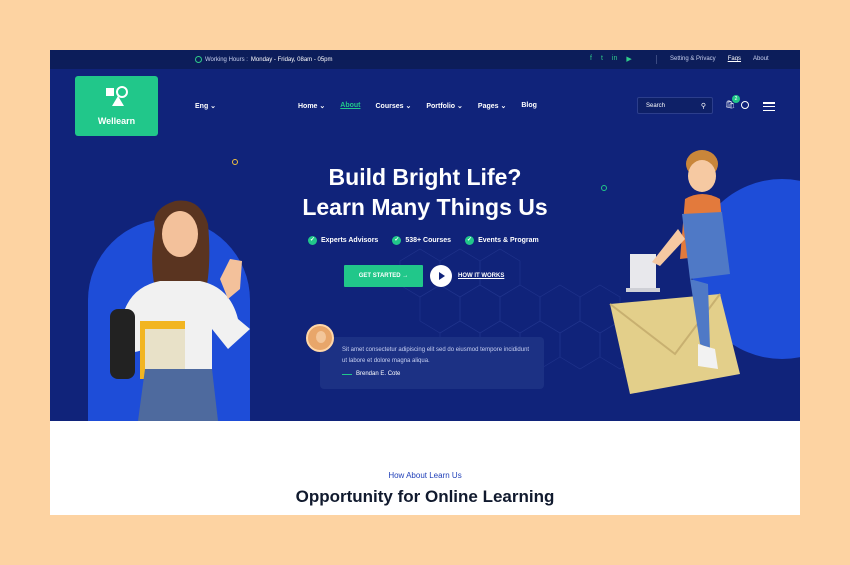  Describe the element at coordinates (611, 59) in the screenshot. I see `social-links: f t in ▶` at that location.